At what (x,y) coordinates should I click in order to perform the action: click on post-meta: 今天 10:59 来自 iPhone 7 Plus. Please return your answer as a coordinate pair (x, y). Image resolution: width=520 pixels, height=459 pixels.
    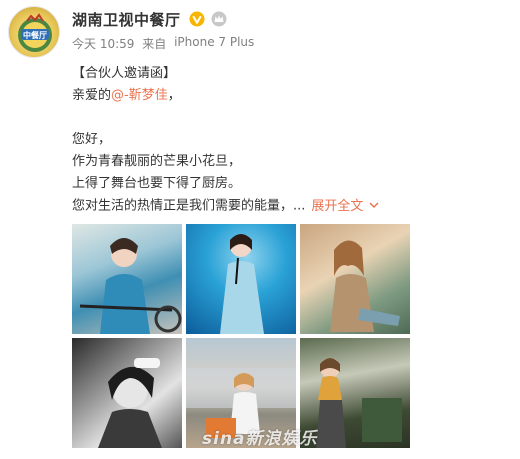
    Looking at the image, I should click on (292, 43).